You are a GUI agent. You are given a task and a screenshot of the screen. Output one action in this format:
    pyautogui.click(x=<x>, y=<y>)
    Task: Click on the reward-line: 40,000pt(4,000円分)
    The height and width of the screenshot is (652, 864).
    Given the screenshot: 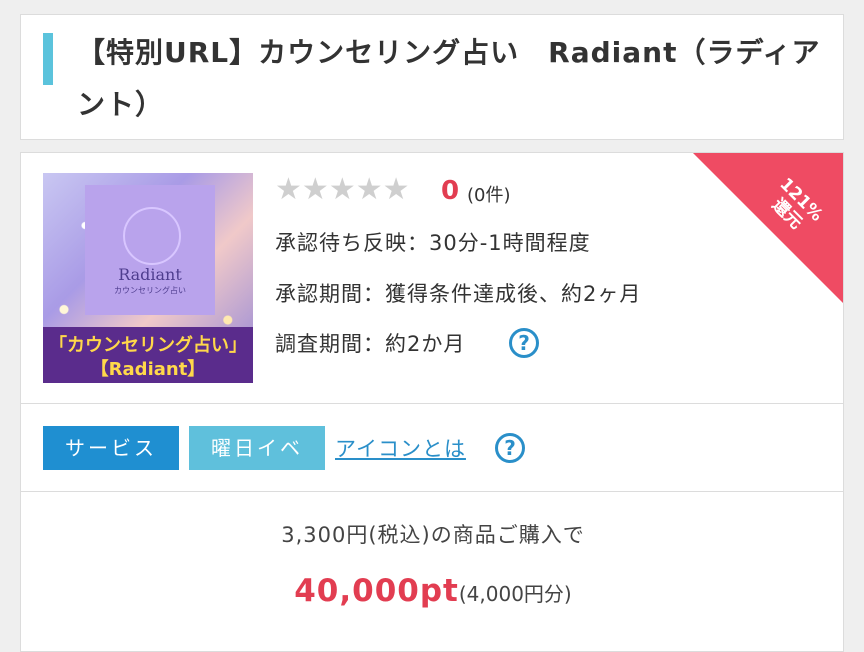 What is the action you would take?
    pyautogui.click(x=432, y=591)
    